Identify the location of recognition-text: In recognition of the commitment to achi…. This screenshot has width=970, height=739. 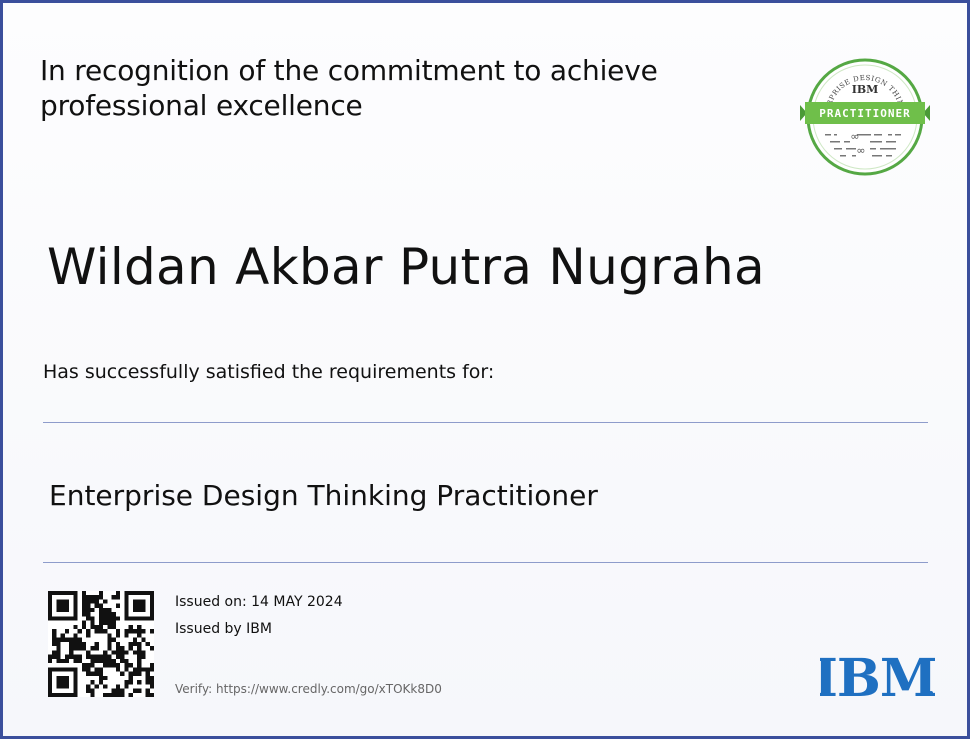
(349, 88).